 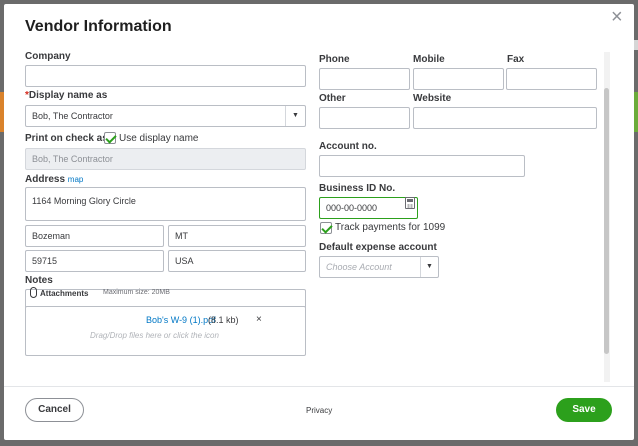 What do you see at coordinates (334, 59) in the screenshot?
I see `phone-label: Phone` at bounding box center [334, 59].